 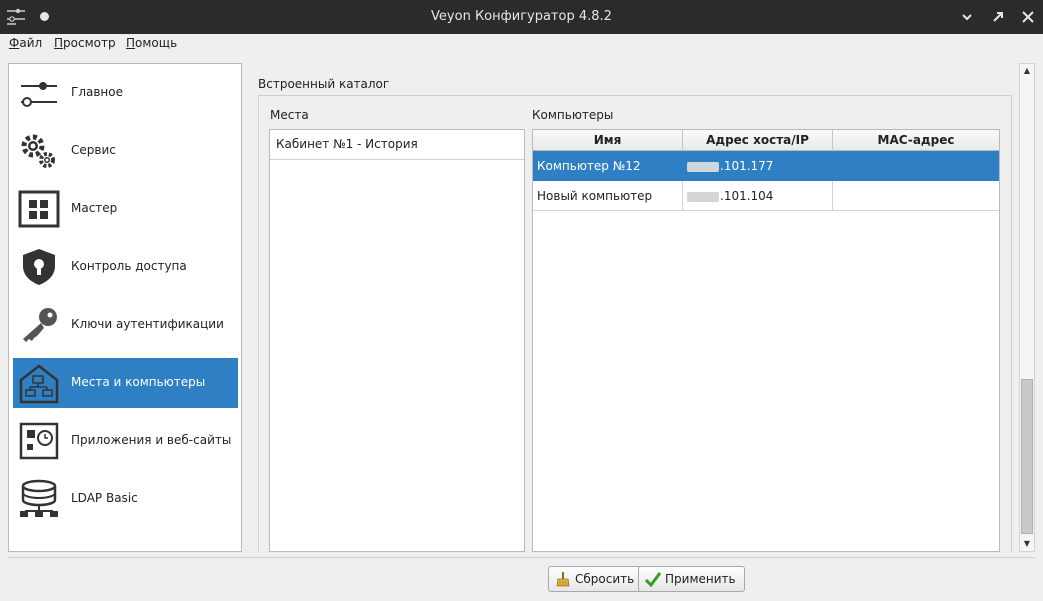 What do you see at coordinates (138, 382) in the screenshot?
I see `sidebar-item-label: Места и компьютеры` at bounding box center [138, 382].